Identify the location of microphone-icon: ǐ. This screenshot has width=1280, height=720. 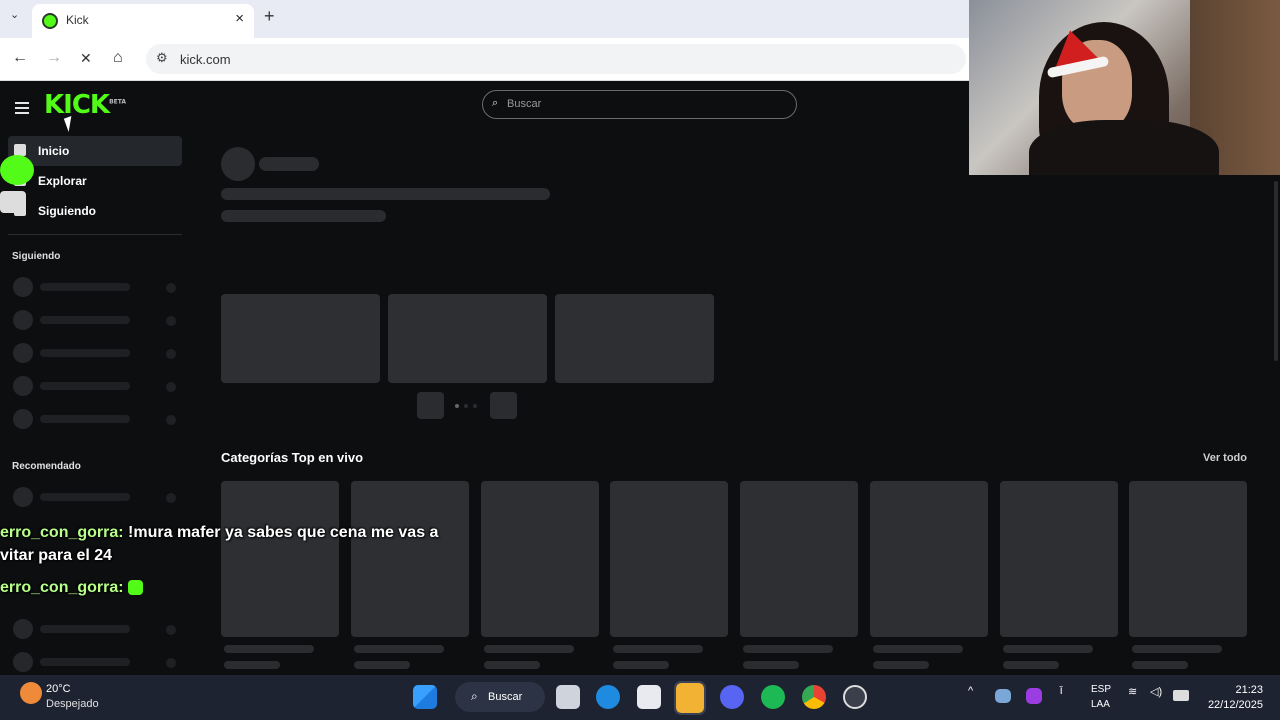
(1061, 691).